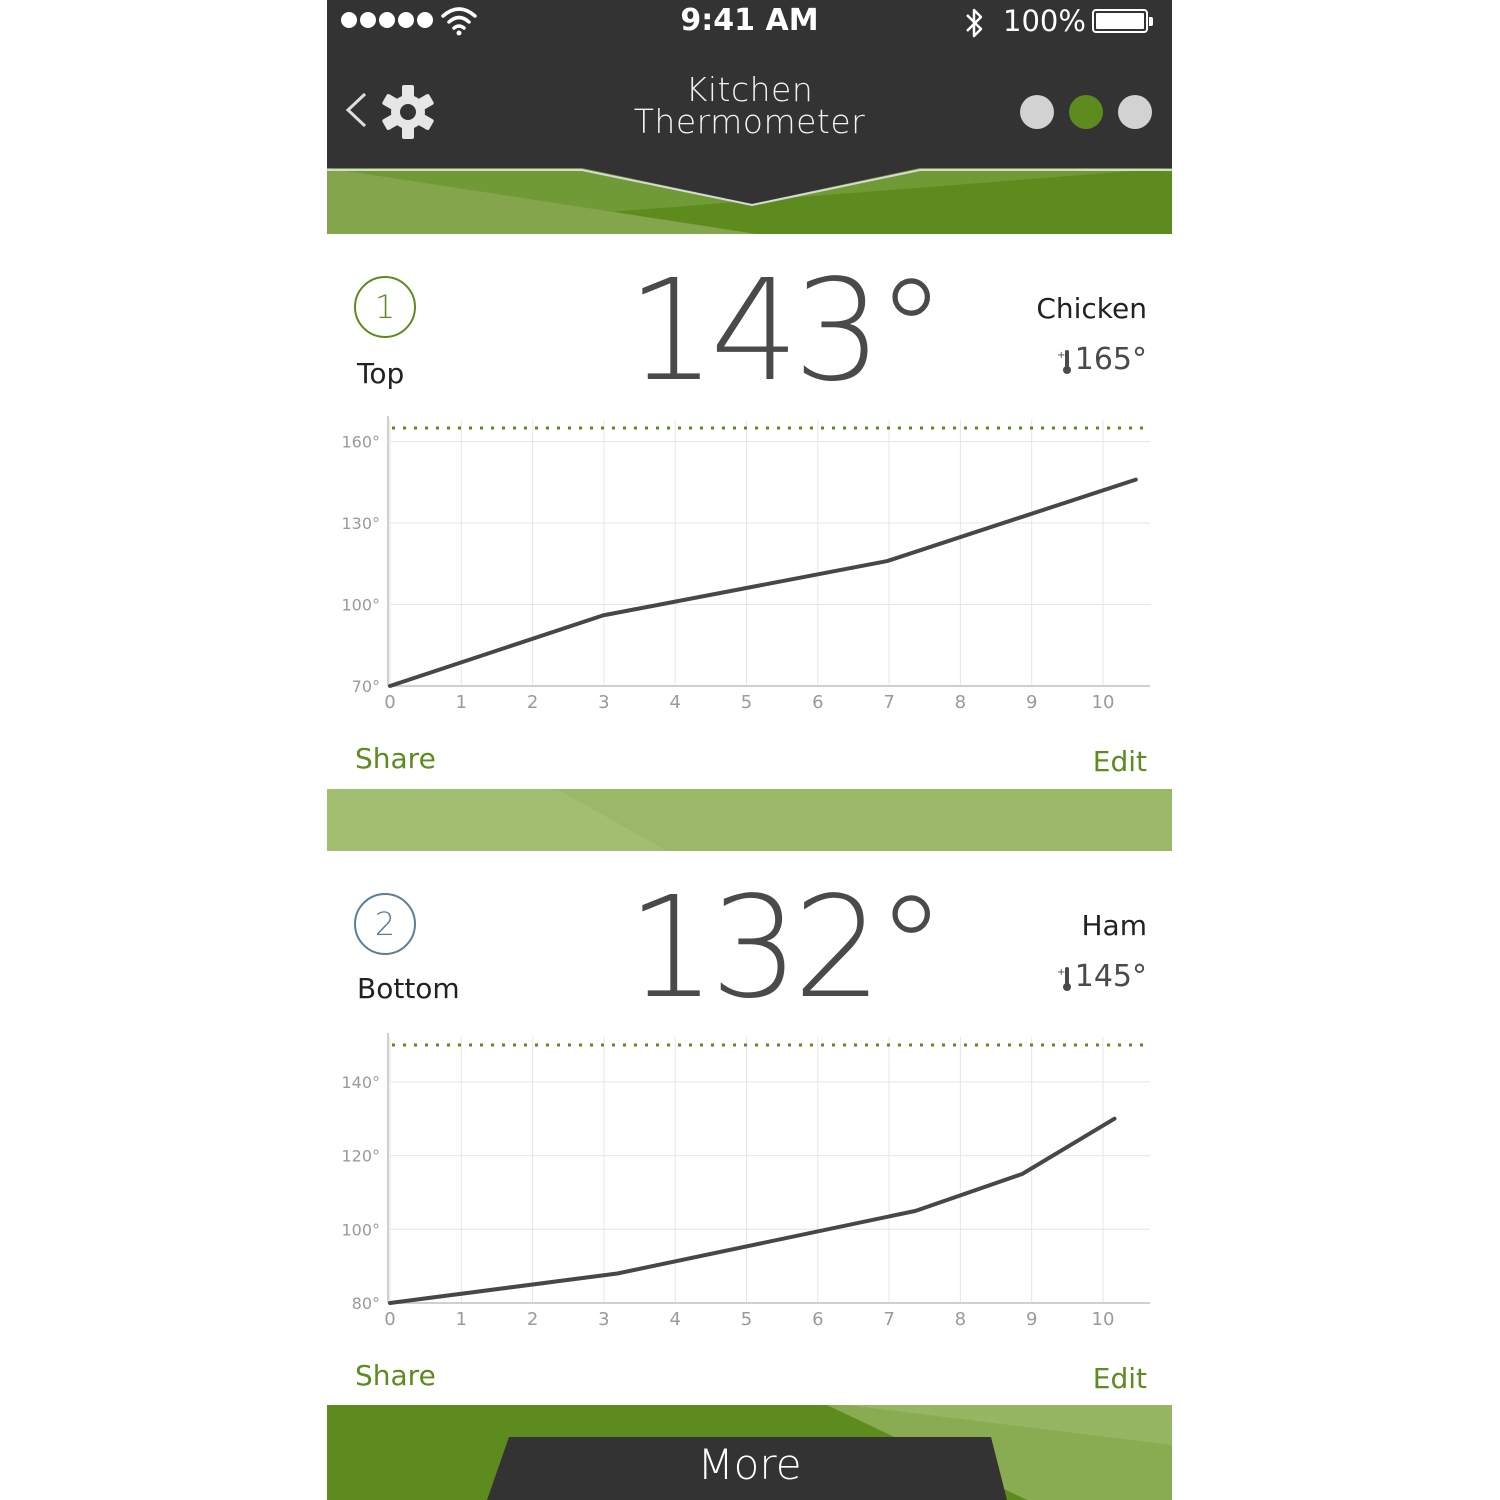 This screenshot has height=1500, width=1500. Describe the element at coordinates (385, 924) in the screenshot. I see `probe-number-badge: 2` at that location.